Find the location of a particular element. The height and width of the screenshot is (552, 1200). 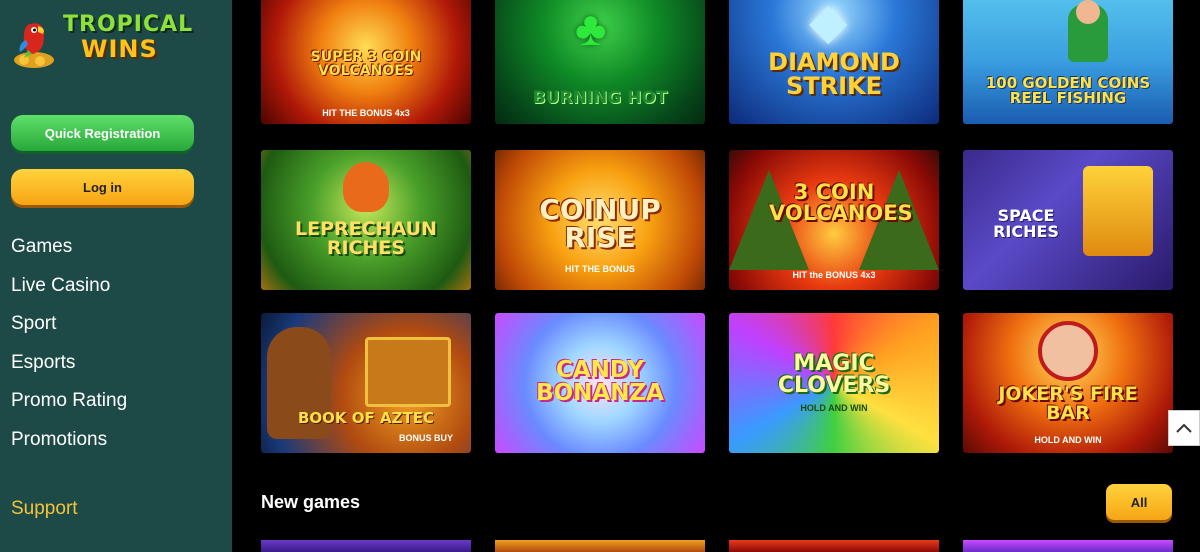

fisherman-head is located at coordinates (1088, 12).